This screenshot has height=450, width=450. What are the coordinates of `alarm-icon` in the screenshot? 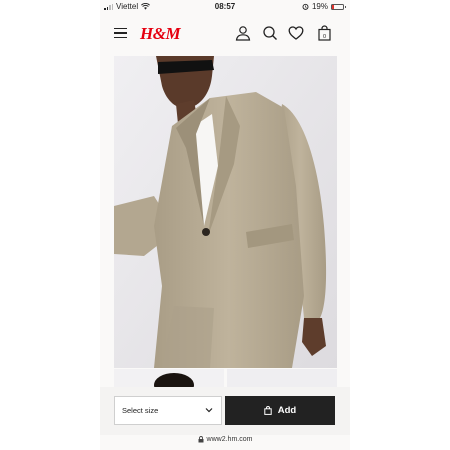 It's located at (305, 6).